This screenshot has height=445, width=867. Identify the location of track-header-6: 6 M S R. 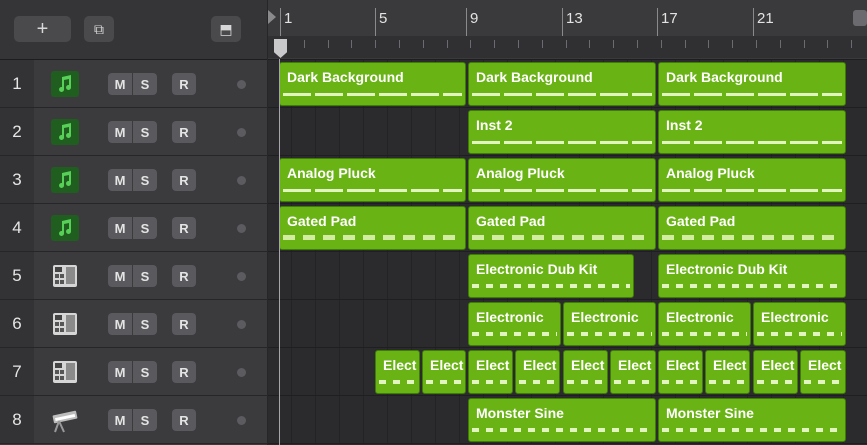
(133, 324).